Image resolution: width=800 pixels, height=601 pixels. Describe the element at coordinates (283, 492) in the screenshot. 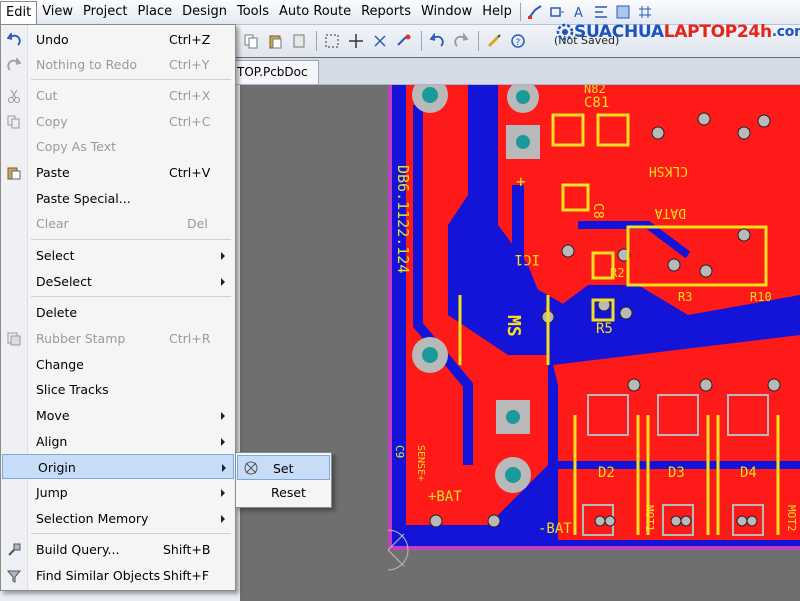

I see `submenu-item-reset: Reset` at that location.